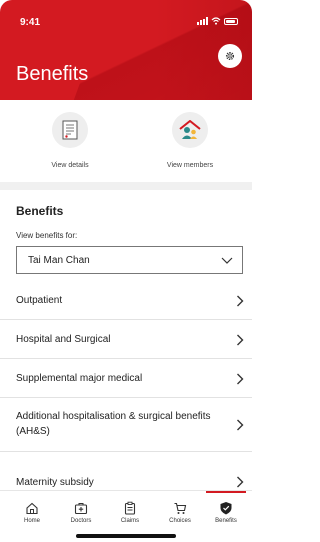 The width and height of the screenshot is (320, 542). I want to click on view-details-button: View details, so click(70, 140).